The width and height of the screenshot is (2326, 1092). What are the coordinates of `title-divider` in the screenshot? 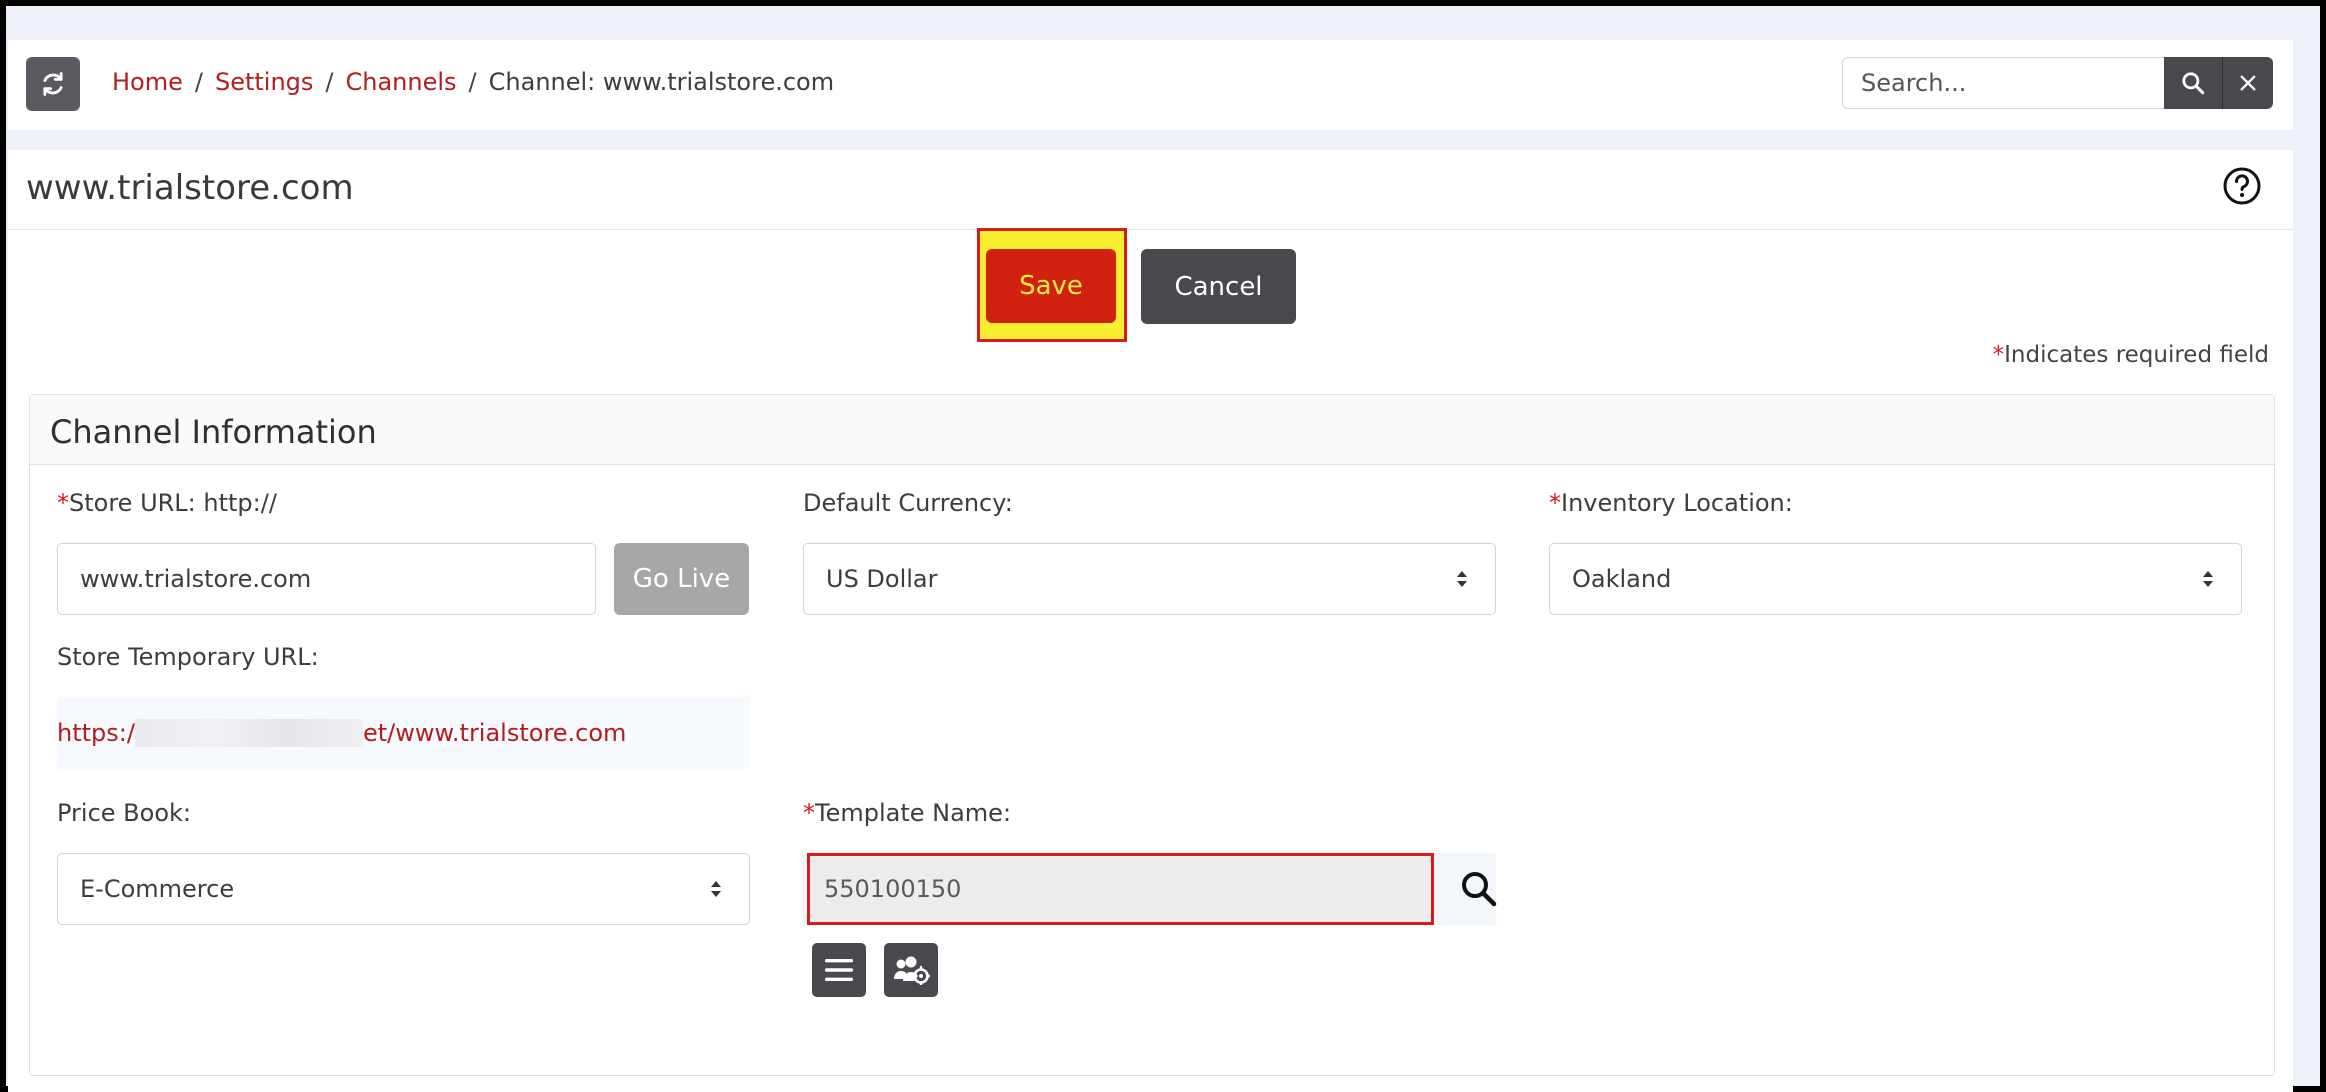 It's located at (1150, 229).